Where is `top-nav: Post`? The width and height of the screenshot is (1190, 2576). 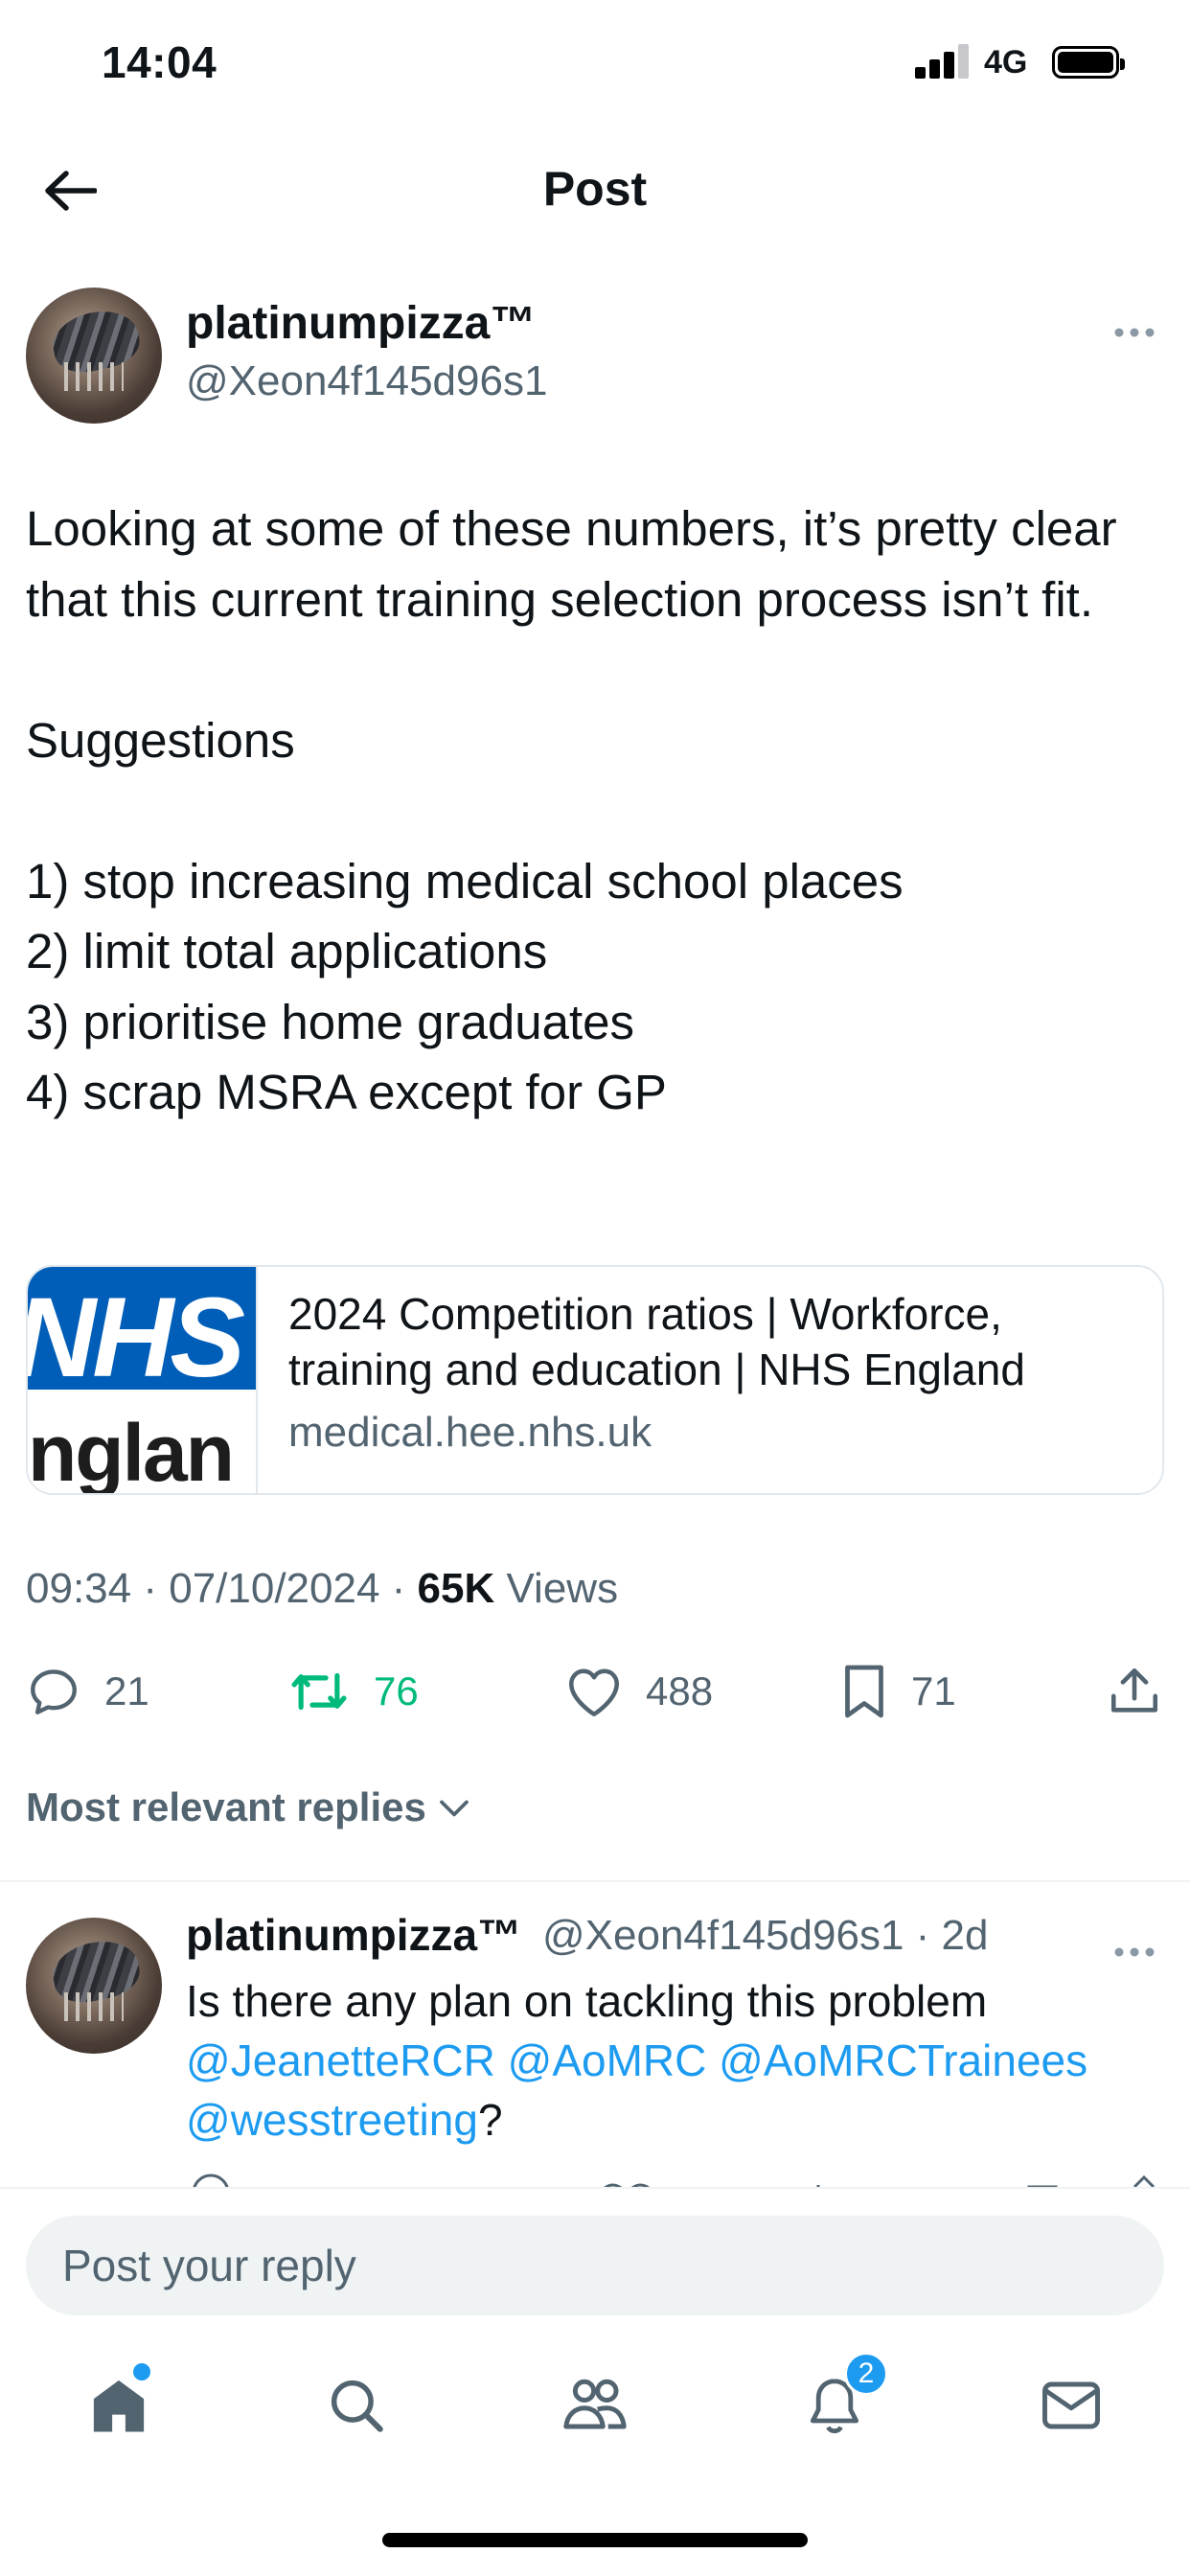
top-nav: Post is located at coordinates (595, 192).